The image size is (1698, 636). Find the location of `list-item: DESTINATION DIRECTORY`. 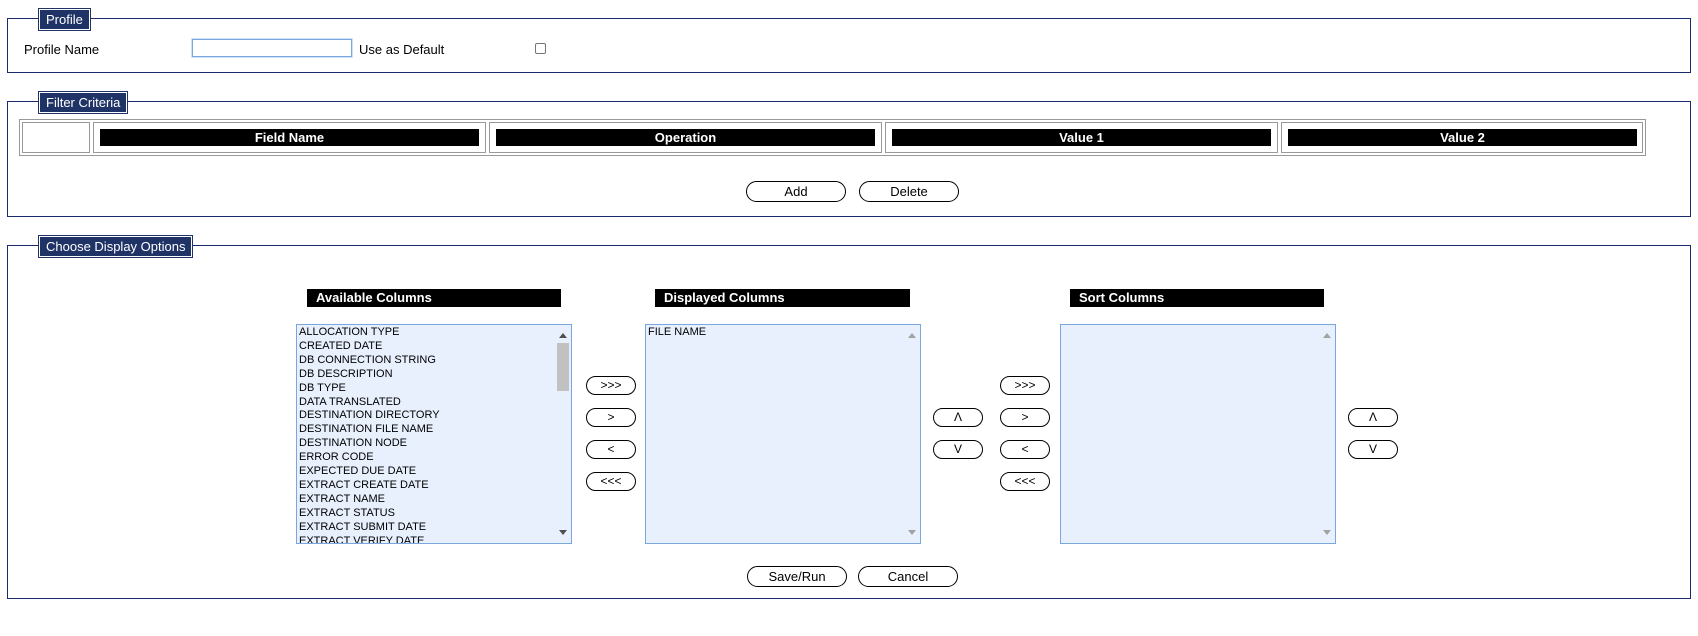

list-item: DESTINATION DIRECTORY is located at coordinates (369, 416).